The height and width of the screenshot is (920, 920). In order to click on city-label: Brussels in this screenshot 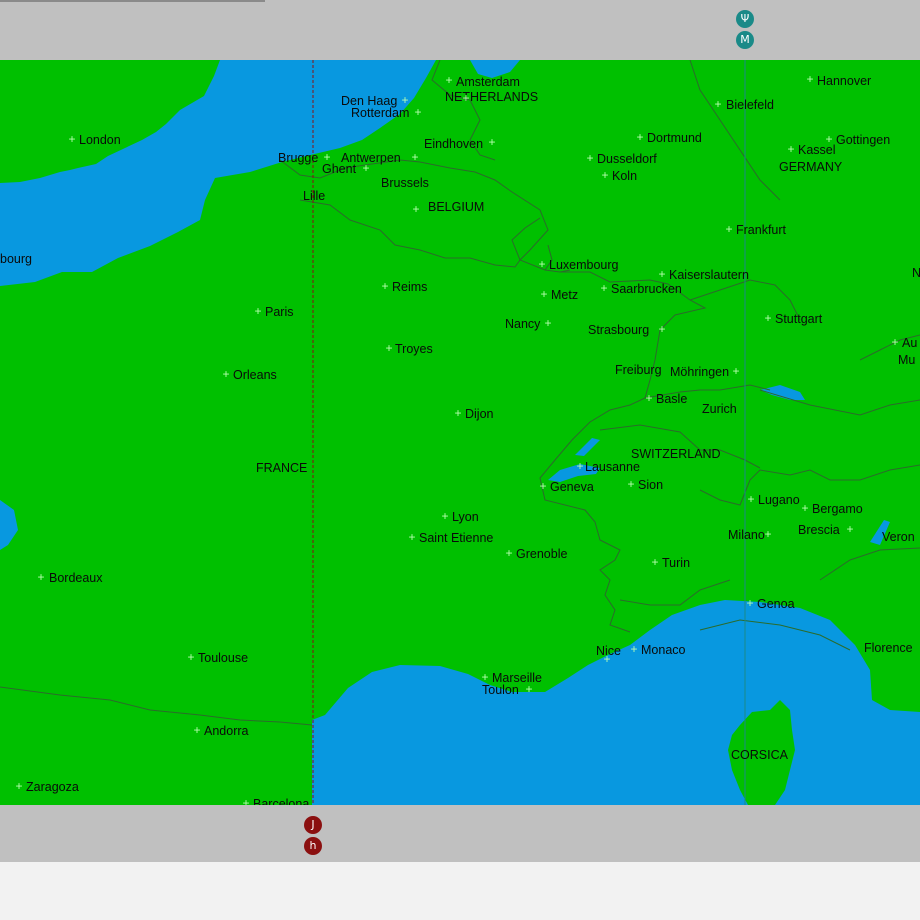, I will do `click(405, 183)`.